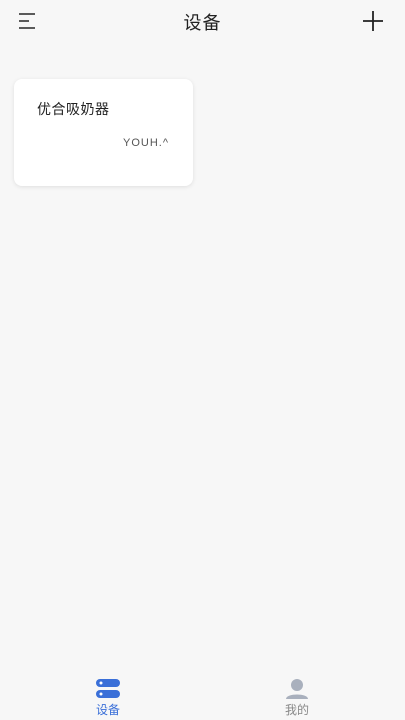 This screenshot has height=720, width=405. I want to click on brand-logo: YOUH.^, so click(146, 143).